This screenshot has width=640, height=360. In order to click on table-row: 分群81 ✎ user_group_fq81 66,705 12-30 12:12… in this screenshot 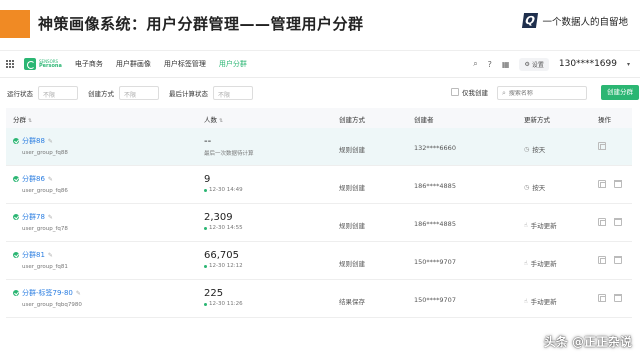, I will do `click(319, 261)`.